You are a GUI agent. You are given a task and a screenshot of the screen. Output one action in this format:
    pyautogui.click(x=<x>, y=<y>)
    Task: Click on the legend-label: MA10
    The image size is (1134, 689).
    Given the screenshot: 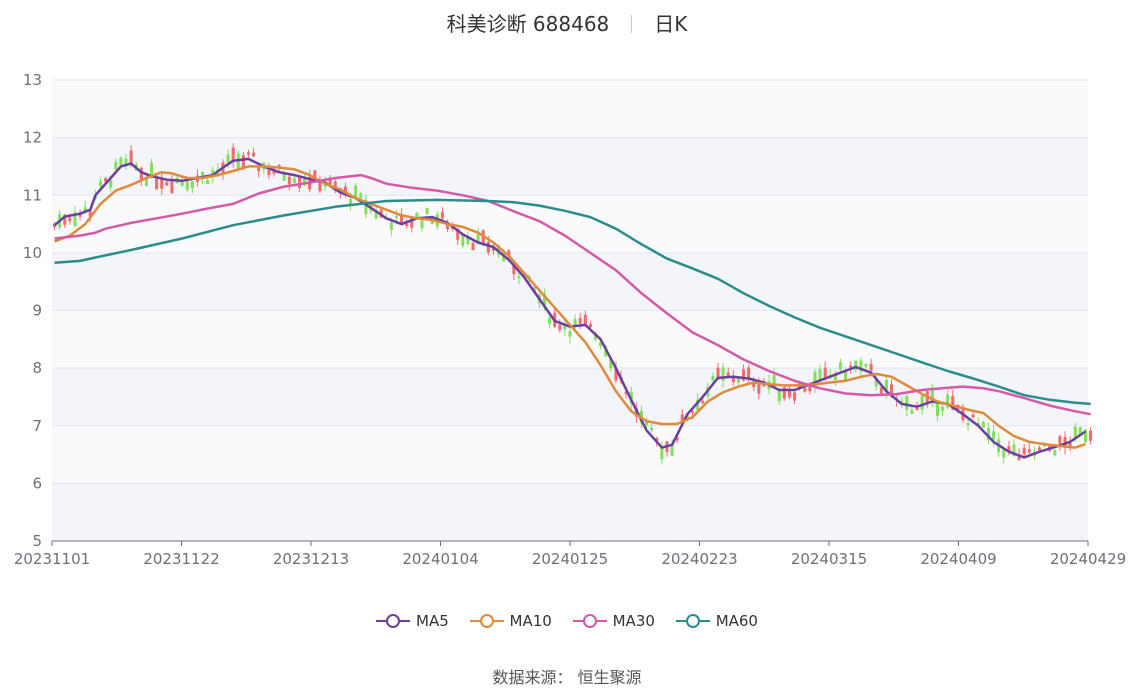 What is the action you would take?
    pyautogui.click(x=530, y=621)
    